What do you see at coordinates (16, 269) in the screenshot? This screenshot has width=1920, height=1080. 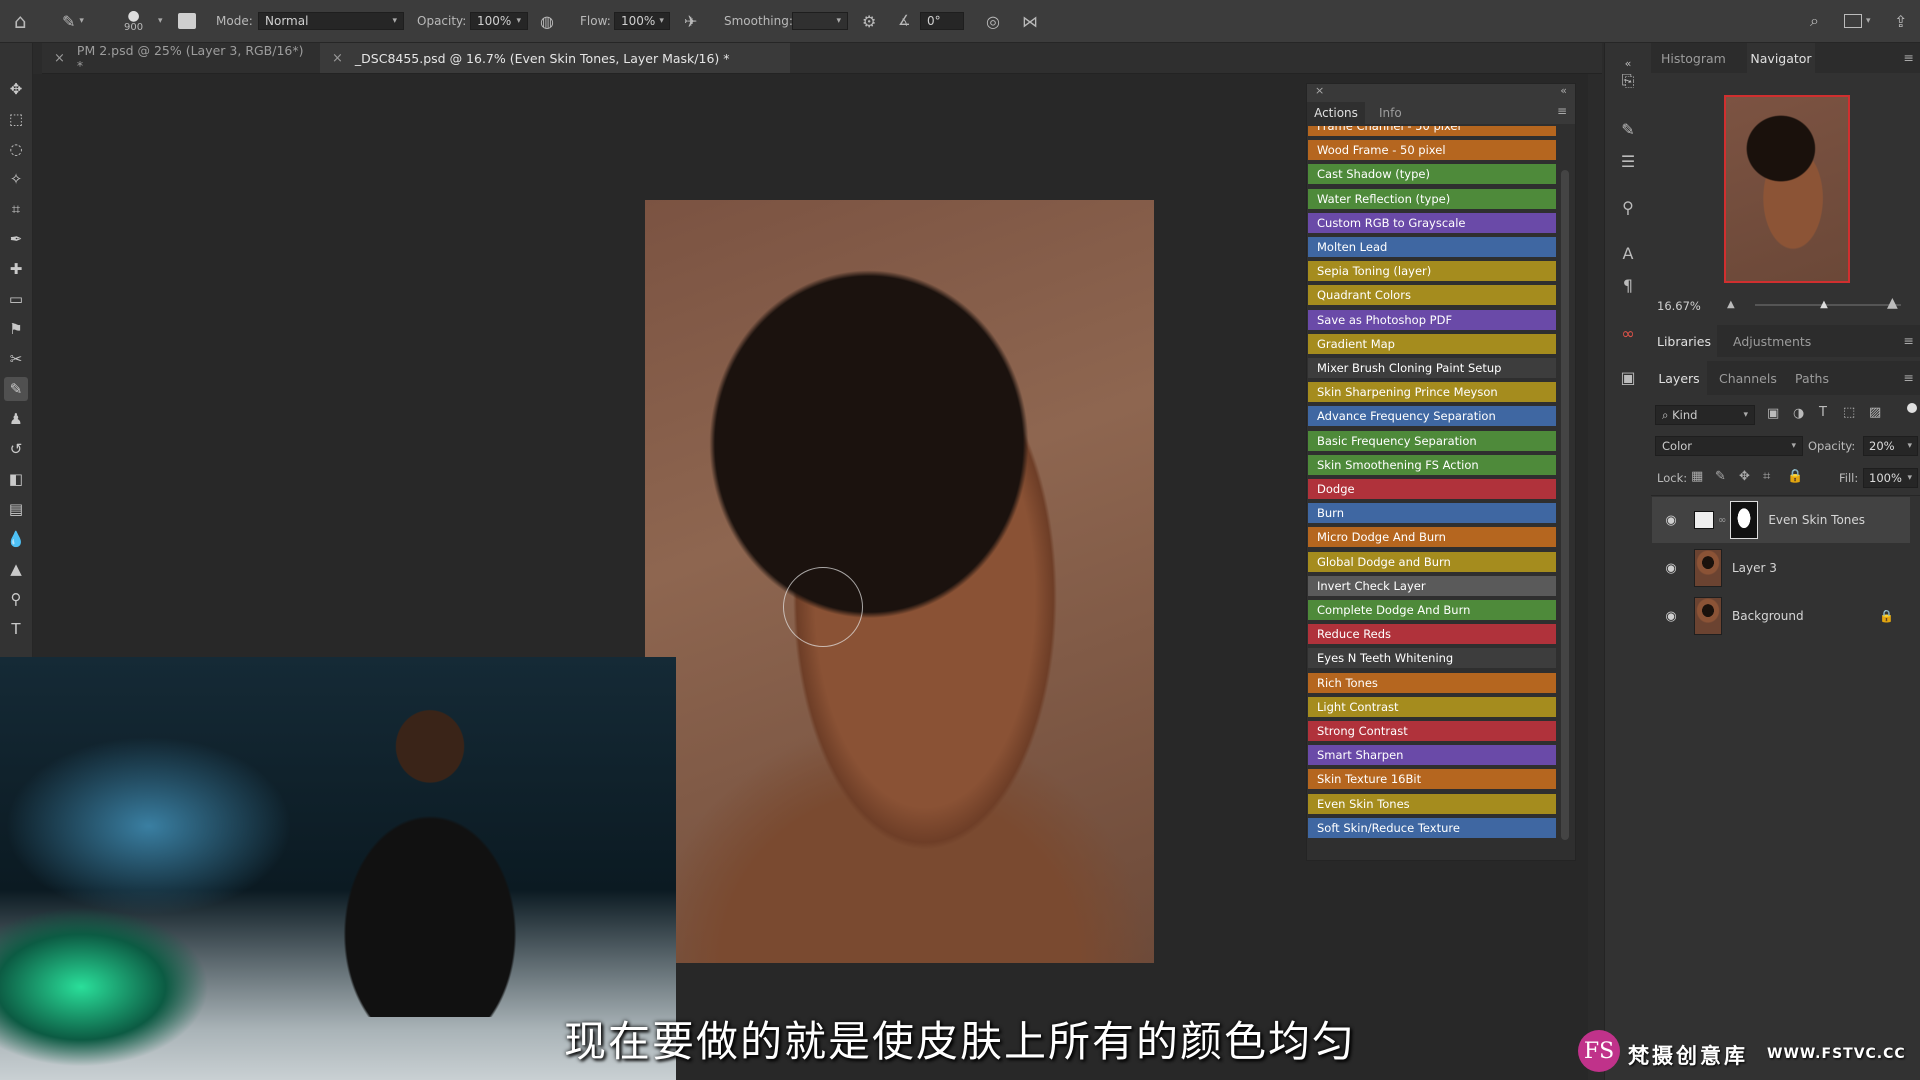 I see `healing-brush-tool-icon: ✚` at bounding box center [16, 269].